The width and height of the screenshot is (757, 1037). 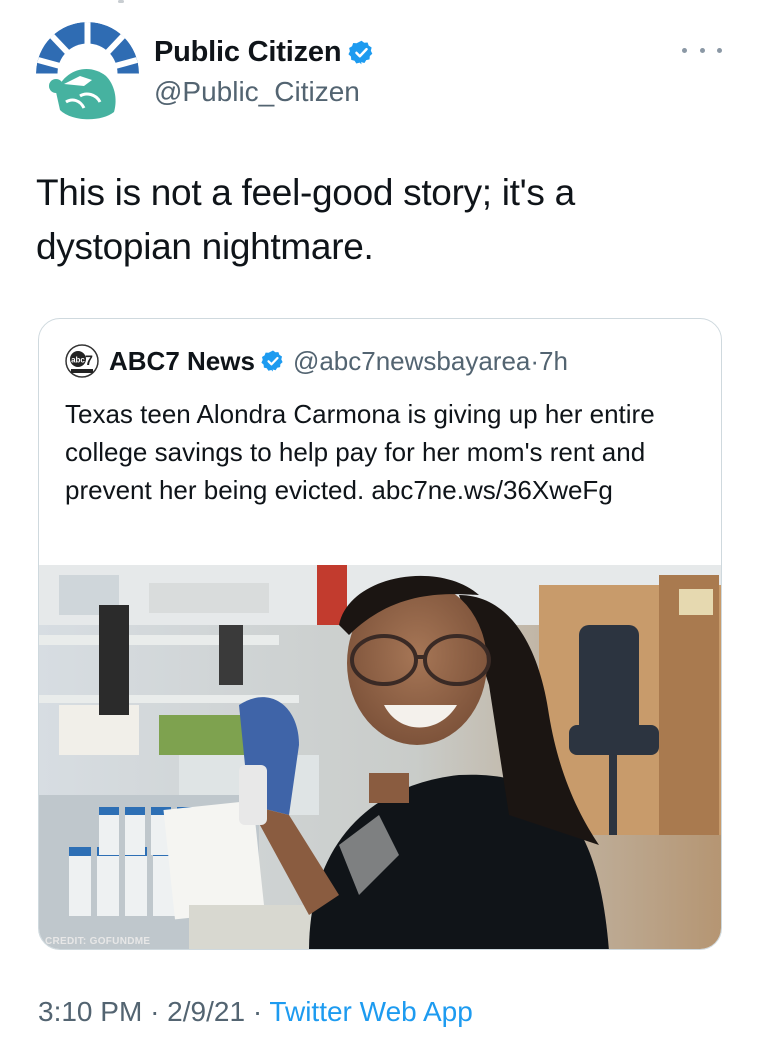 I want to click on svg-text: 7, so click(x=89, y=360).